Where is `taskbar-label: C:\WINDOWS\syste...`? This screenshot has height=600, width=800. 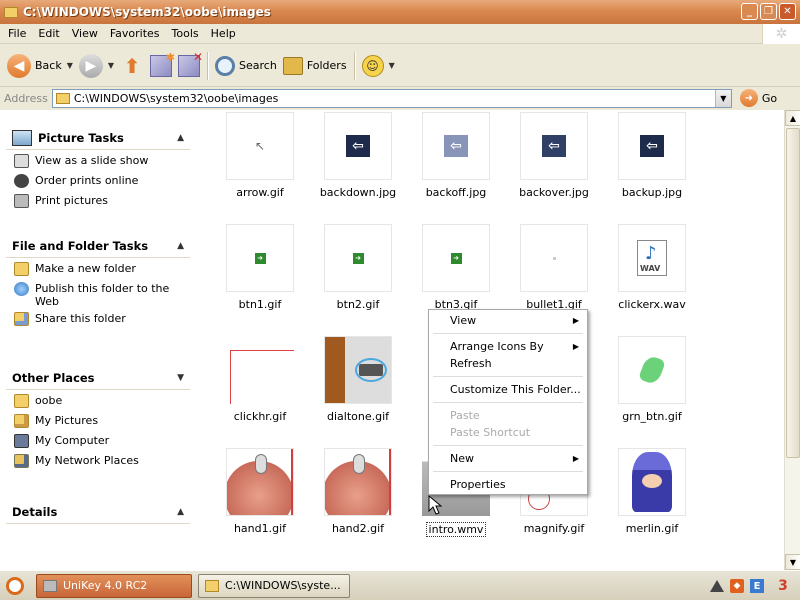
taskbar-label: C:\WINDOWS\syste... is located at coordinates (283, 585).